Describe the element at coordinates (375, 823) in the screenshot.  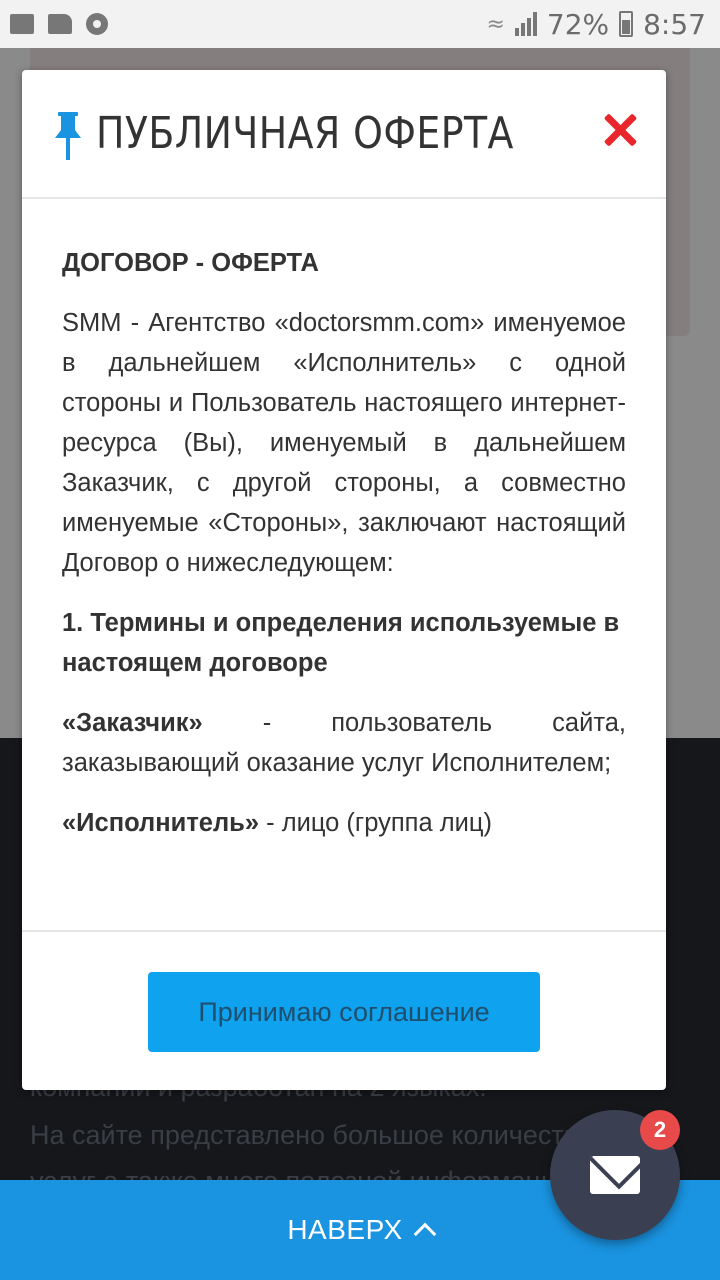
I see `term-text: - лицо (группа лиц)` at that location.